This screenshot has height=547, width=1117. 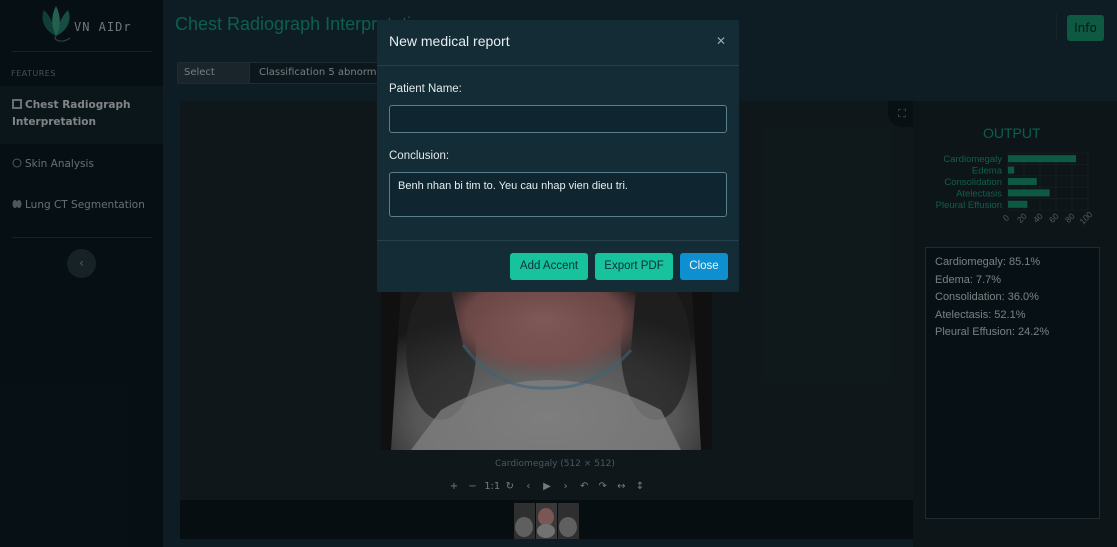 What do you see at coordinates (419, 156) in the screenshot?
I see `conclusion-label: Conclusion:` at bounding box center [419, 156].